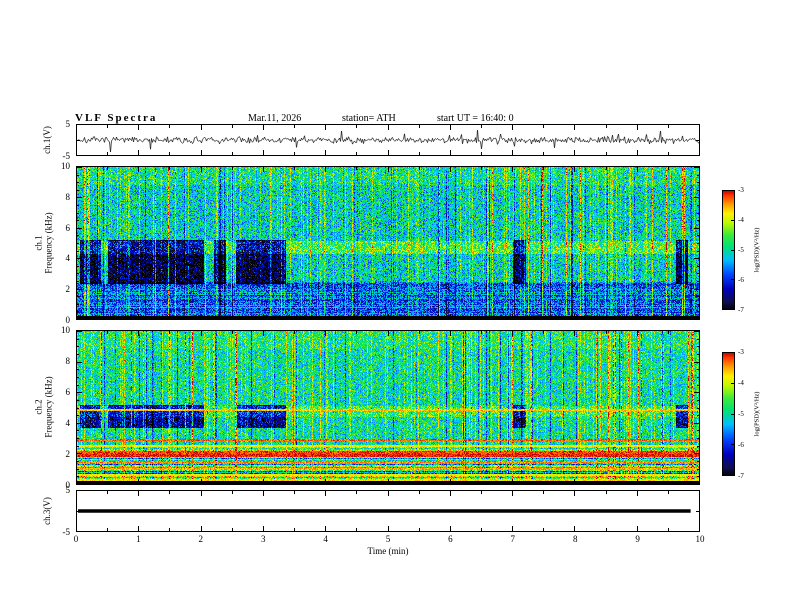 The image size is (792, 612). Describe the element at coordinates (741, 280) in the screenshot. I see `cbar1-tick-label: -6` at that location.